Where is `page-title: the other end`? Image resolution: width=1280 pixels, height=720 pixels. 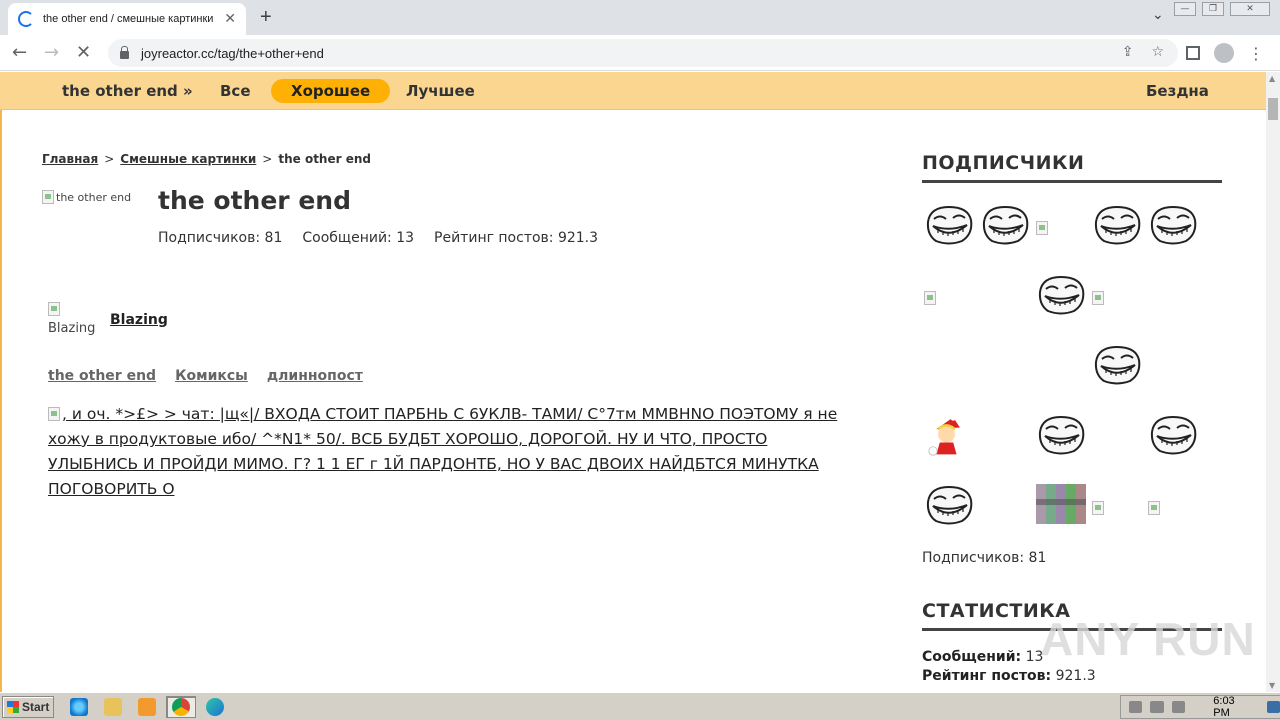
page-title: the other end is located at coordinates (254, 200).